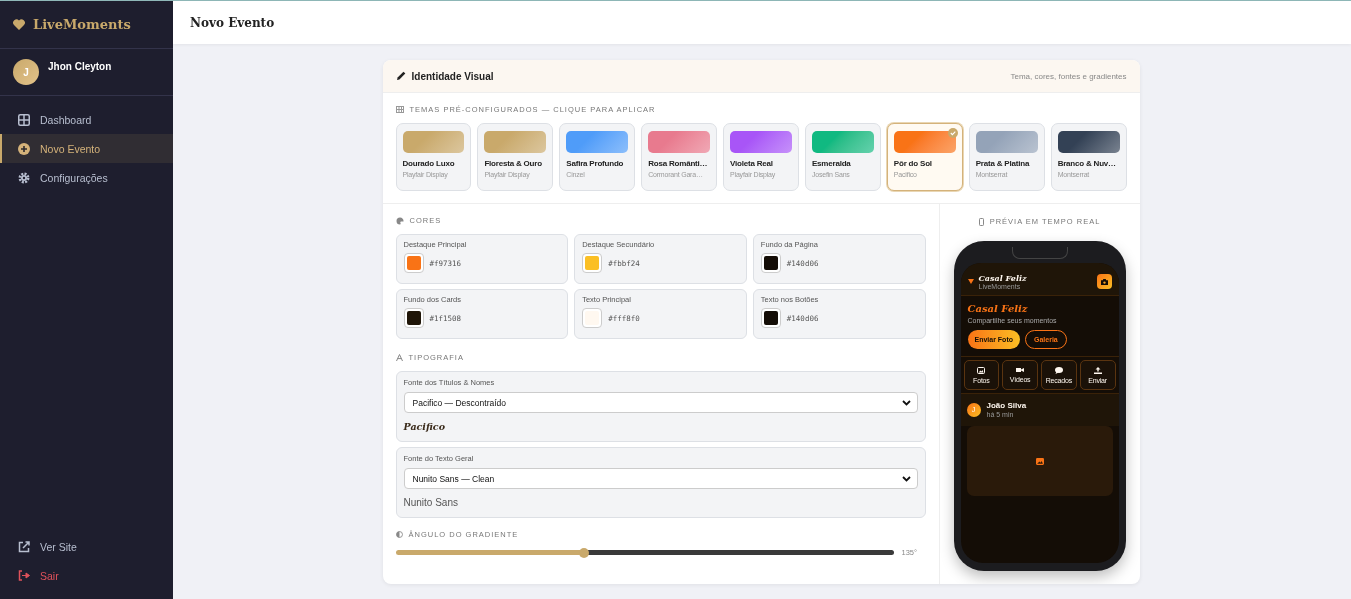 Image resolution: width=1351 pixels, height=599 pixels. I want to click on grid-icon, so click(24, 119).